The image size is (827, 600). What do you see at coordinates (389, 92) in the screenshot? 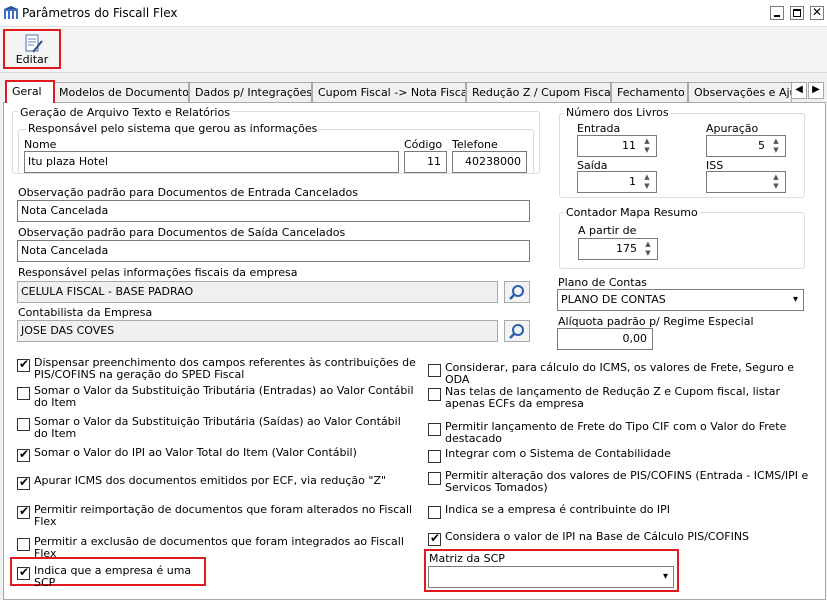
I see `tab-cupom-nota-fiscal: Cupom Fiscal -> Nota Fiscal` at bounding box center [389, 92].